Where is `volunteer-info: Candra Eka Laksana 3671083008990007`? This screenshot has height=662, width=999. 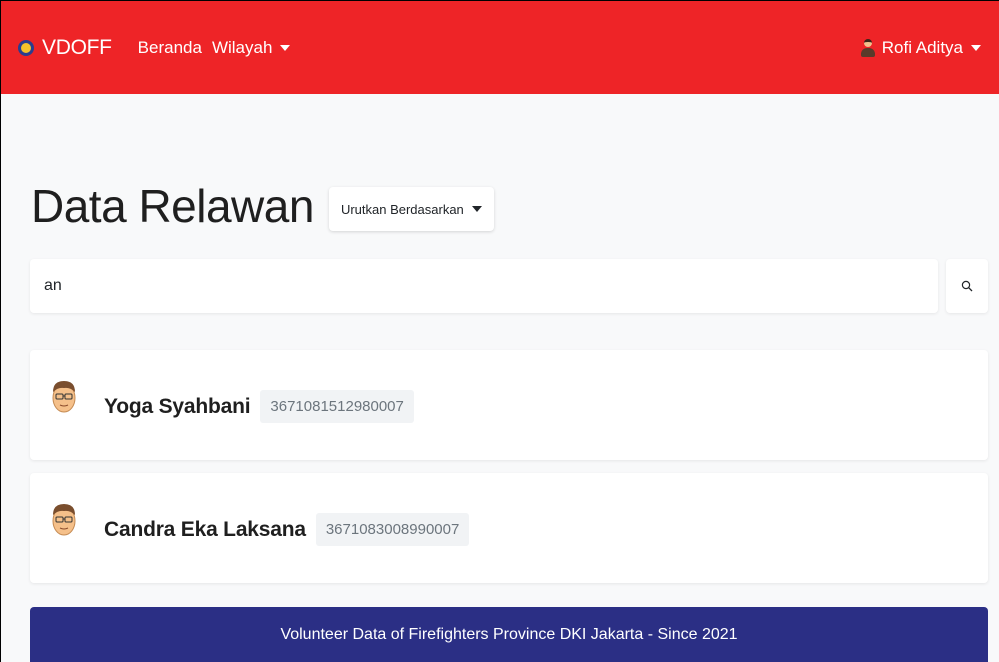
volunteer-info: Candra Eka Laksana 3671083008990007 is located at coordinates (287, 529).